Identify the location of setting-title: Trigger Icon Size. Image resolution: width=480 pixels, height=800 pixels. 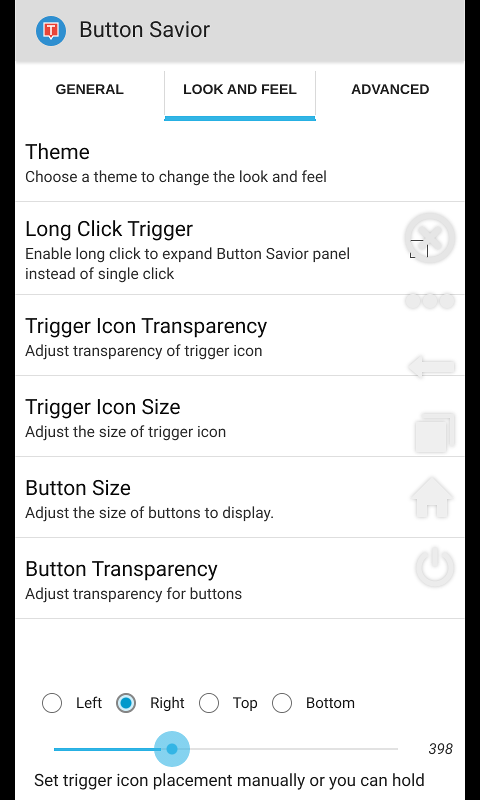
(103, 408).